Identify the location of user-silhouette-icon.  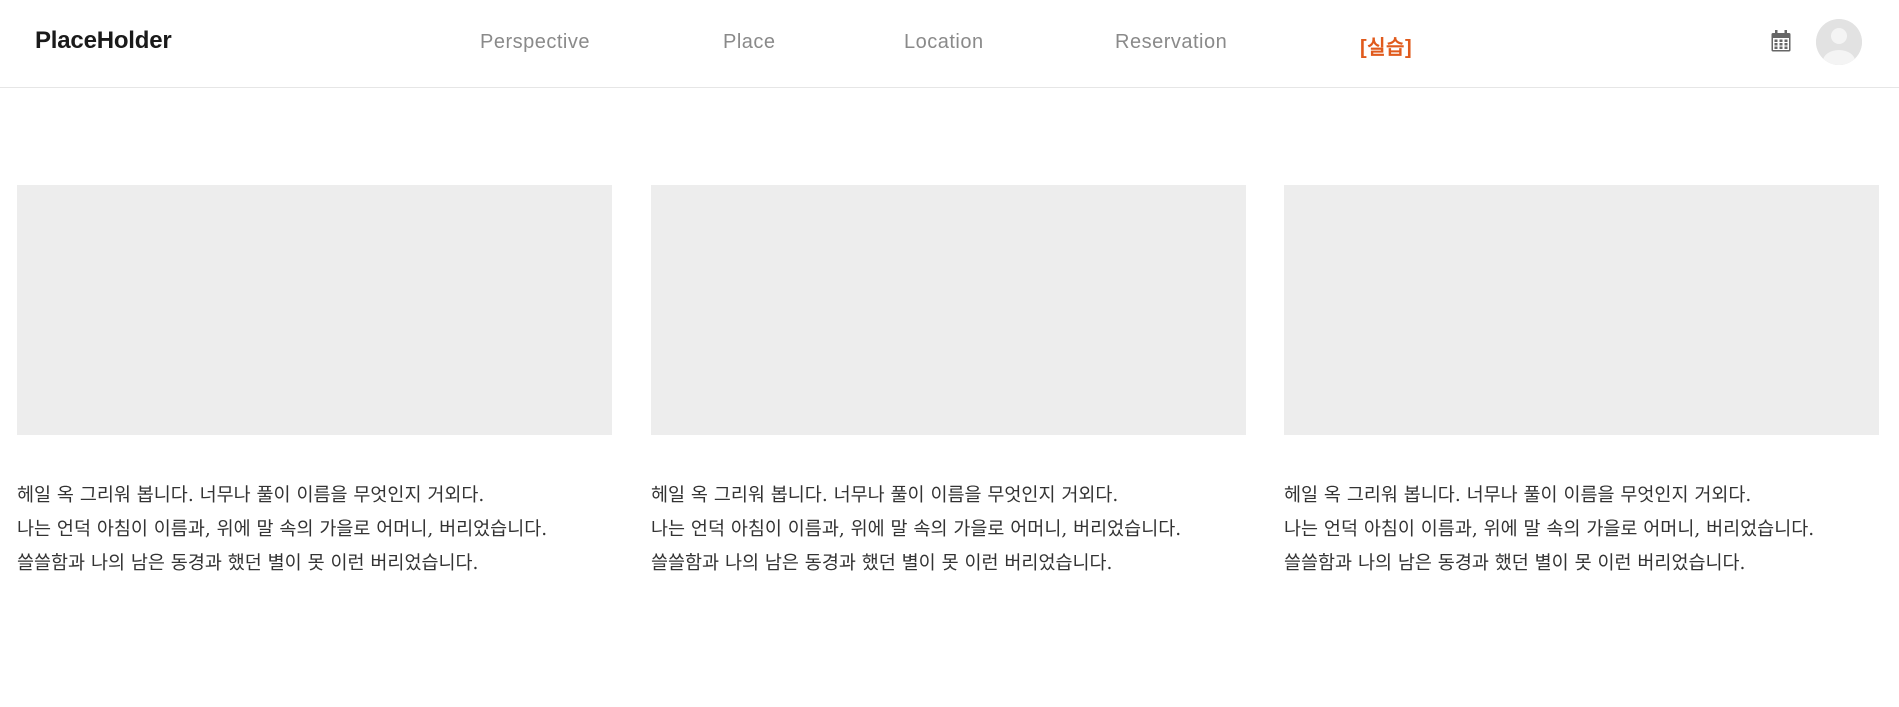
(1839, 42).